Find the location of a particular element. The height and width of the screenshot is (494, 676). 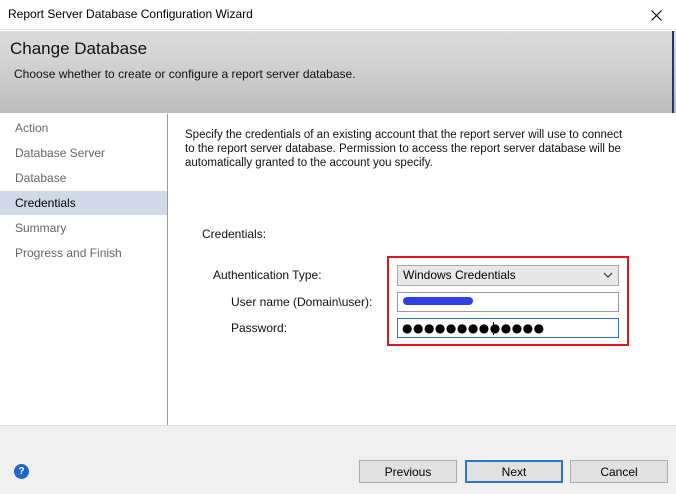

next-button: Next is located at coordinates (514, 471).